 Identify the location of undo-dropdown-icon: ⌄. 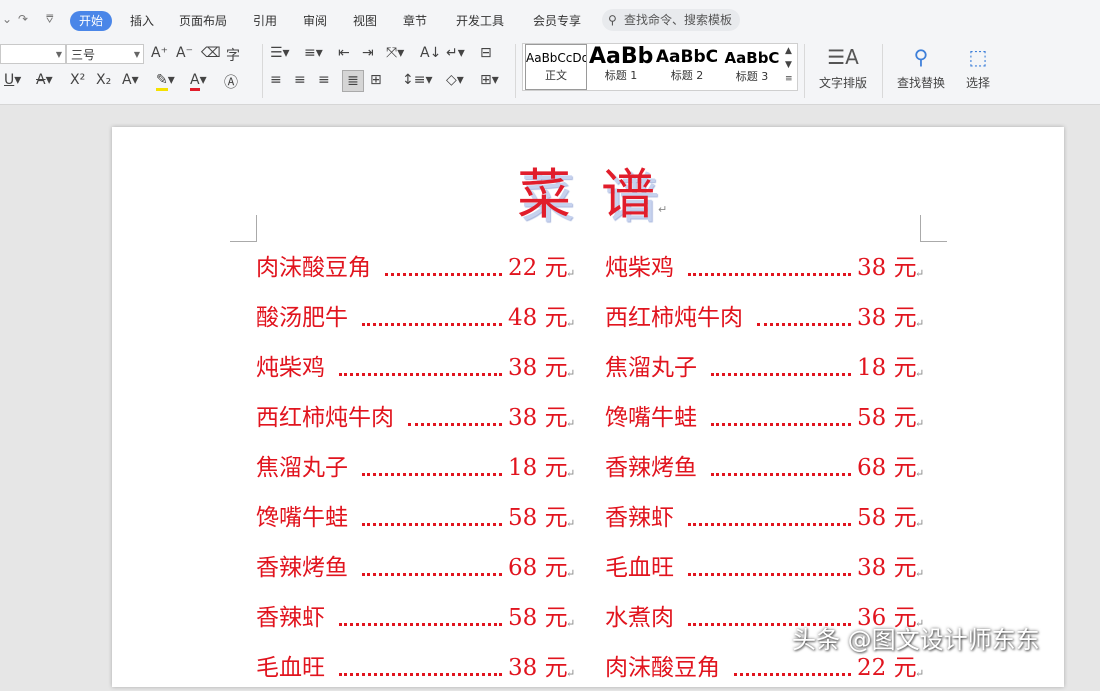
(7, 19).